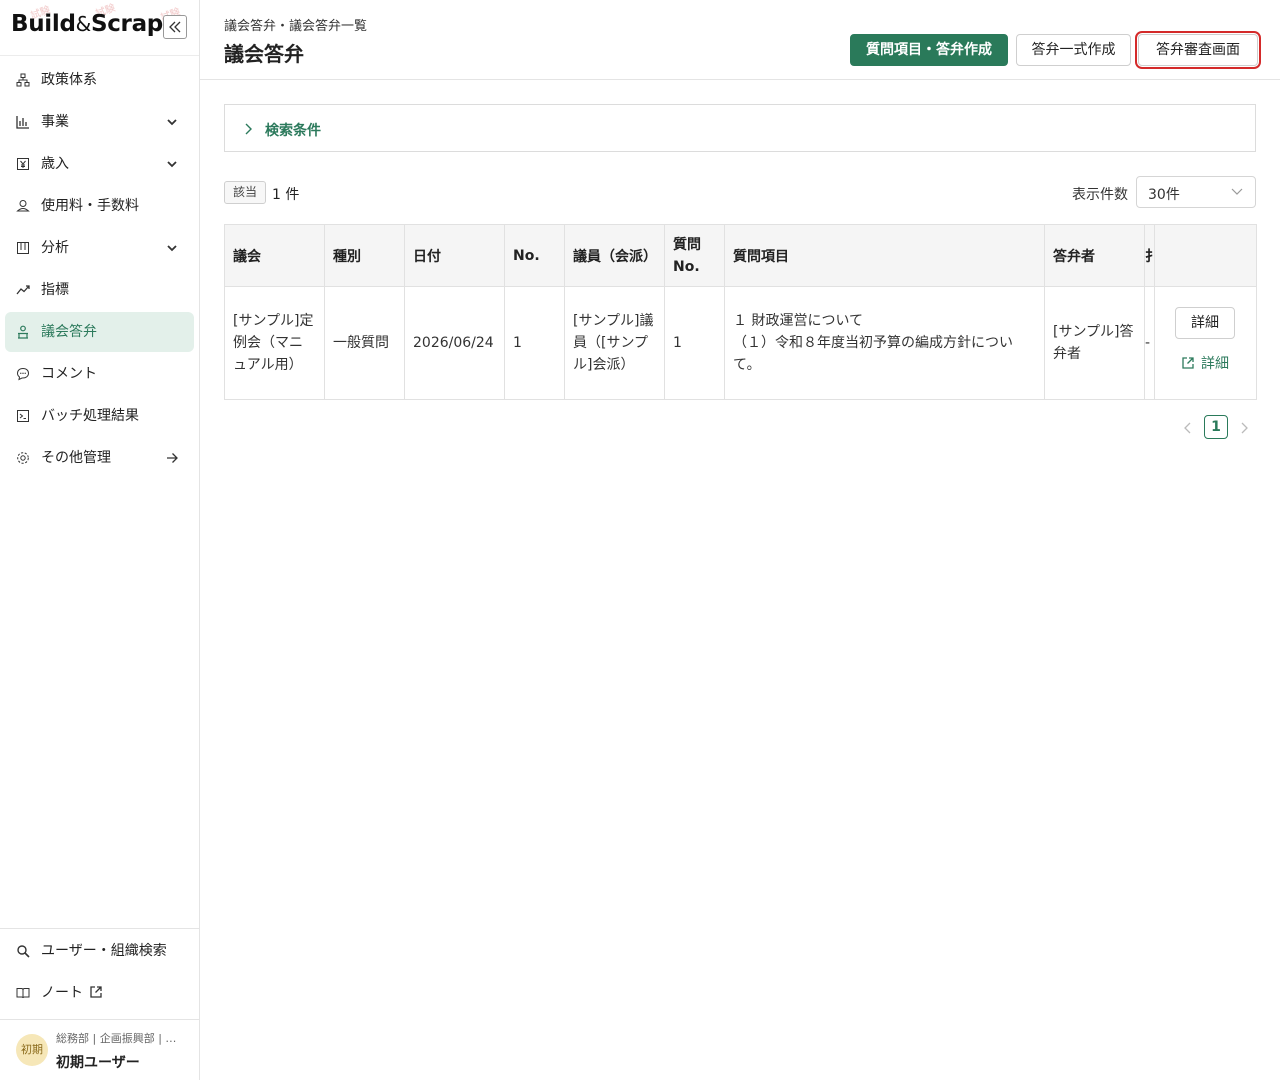 This screenshot has height=1080, width=1280. I want to click on chevron-left-icon, so click(1188, 428).